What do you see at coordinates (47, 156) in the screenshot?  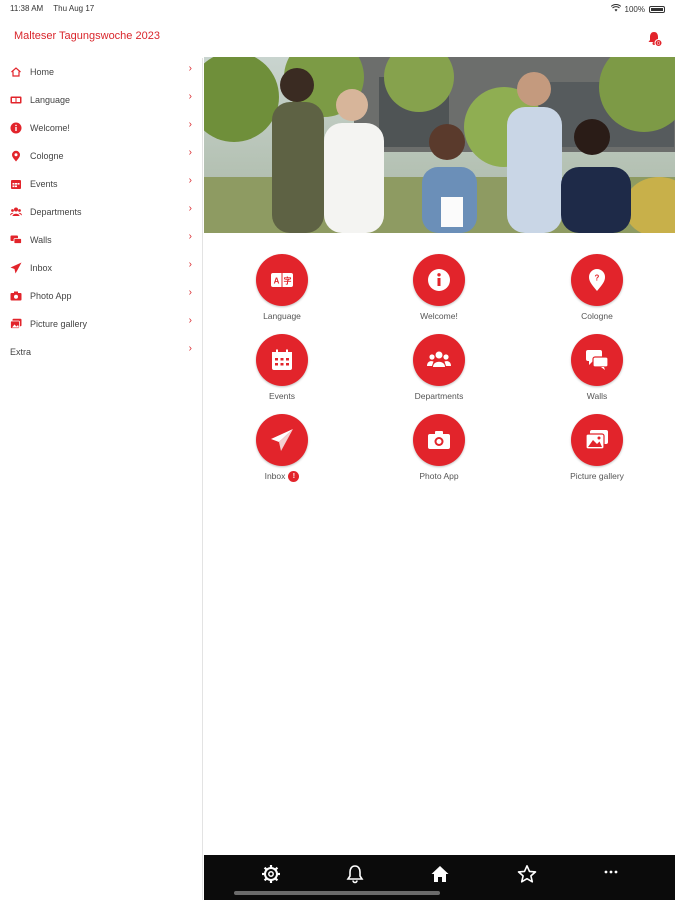 I see `sidebar-item-label: Cologne` at bounding box center [47, 156].